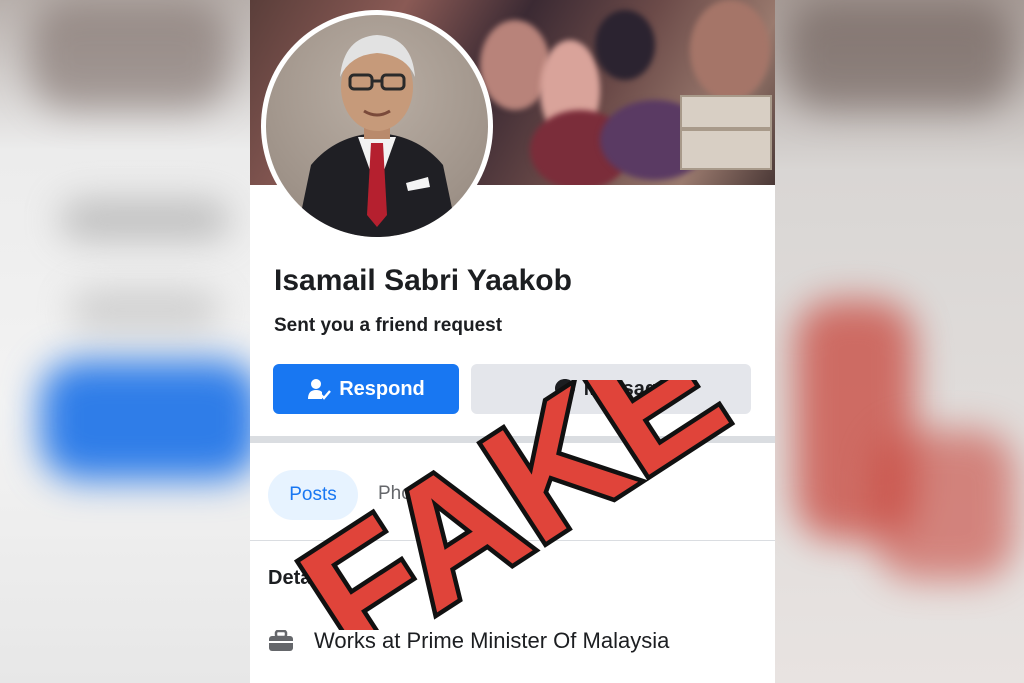 The height and width of the screenshot is (683, 1024). What do you see at coordinates (301, 578) in the screenshot?
I see `details-heading: Details` at bounding box center [301, 578].